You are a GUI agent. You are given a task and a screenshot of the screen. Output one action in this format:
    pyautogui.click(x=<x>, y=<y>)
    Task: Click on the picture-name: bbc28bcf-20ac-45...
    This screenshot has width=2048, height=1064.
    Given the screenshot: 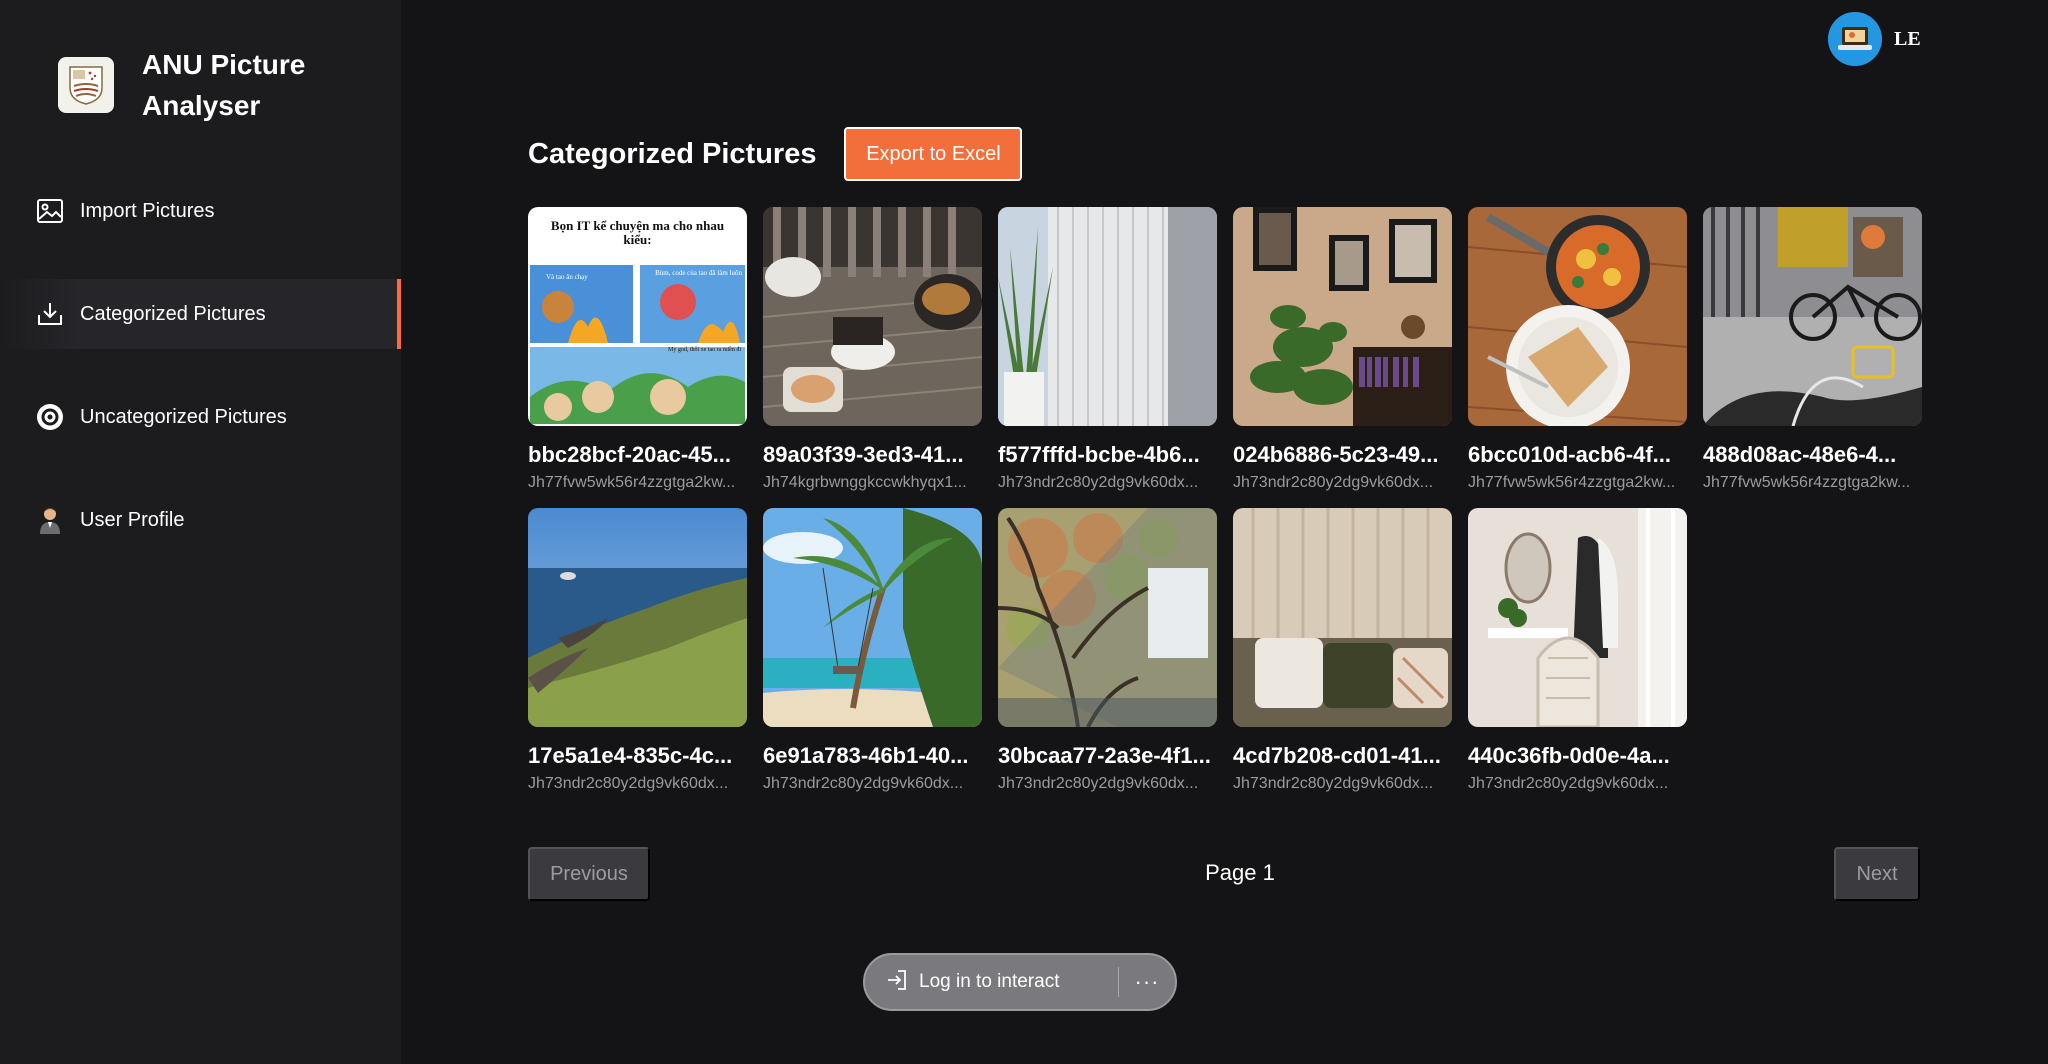 What is the action you would take?
    pyautogui.click(x=629, y=454)
    